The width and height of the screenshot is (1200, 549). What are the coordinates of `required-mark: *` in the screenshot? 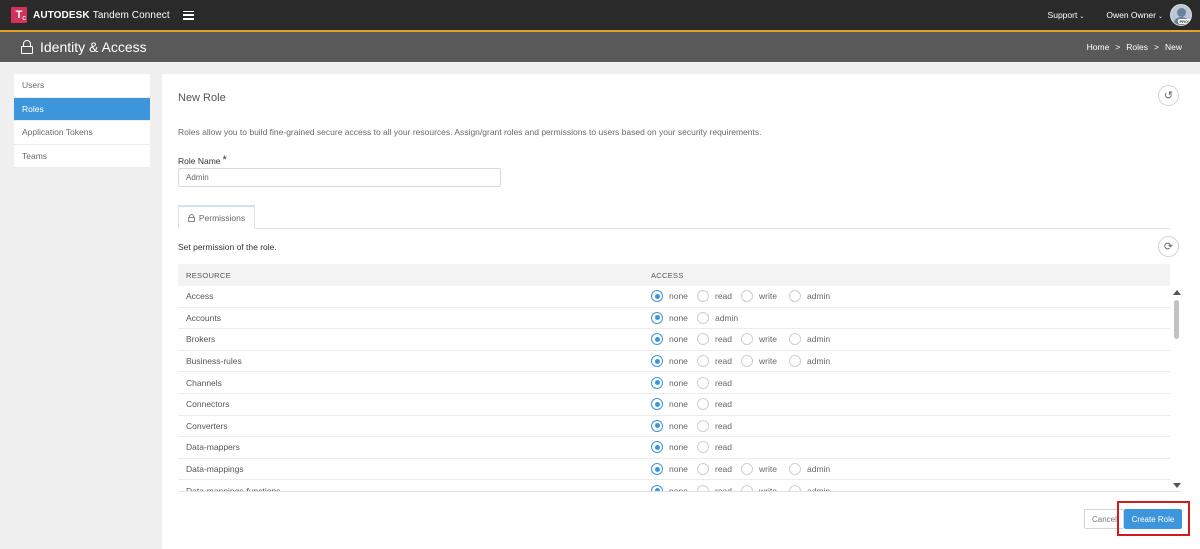 It's located at (224, 160).